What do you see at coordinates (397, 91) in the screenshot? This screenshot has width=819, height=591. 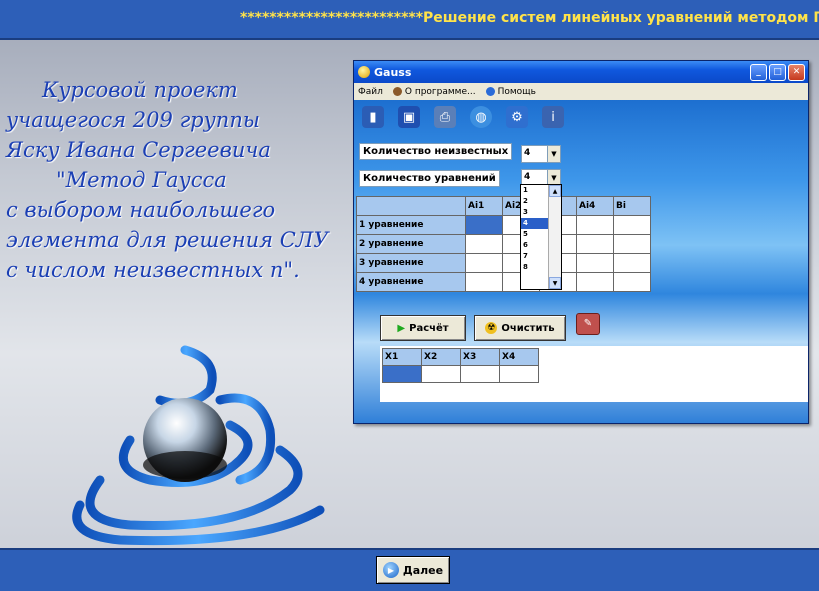 I see `person-icon` at bounding box center [397, 91].